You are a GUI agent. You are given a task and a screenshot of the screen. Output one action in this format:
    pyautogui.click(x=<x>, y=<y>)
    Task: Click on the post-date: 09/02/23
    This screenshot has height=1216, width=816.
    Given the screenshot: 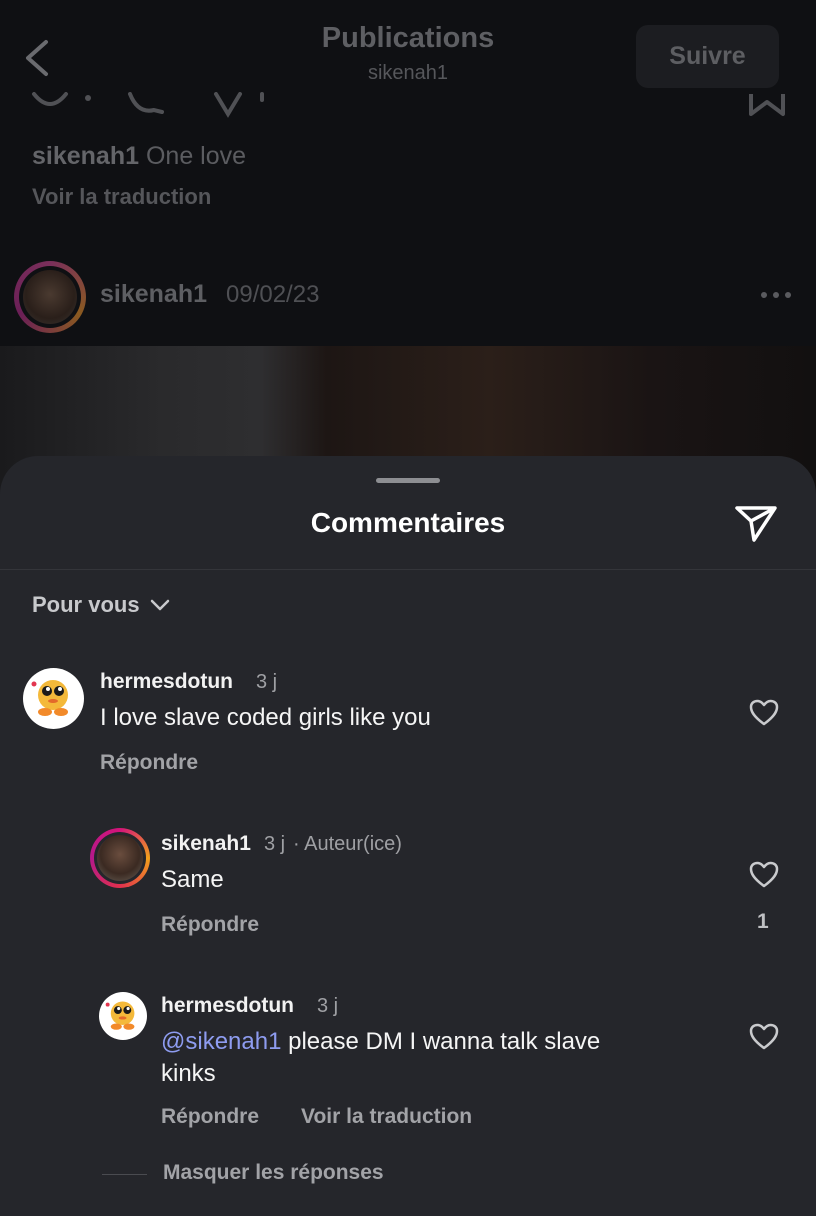 What is the action you would take?
    pyautogui.click(x=273, y=294)
    